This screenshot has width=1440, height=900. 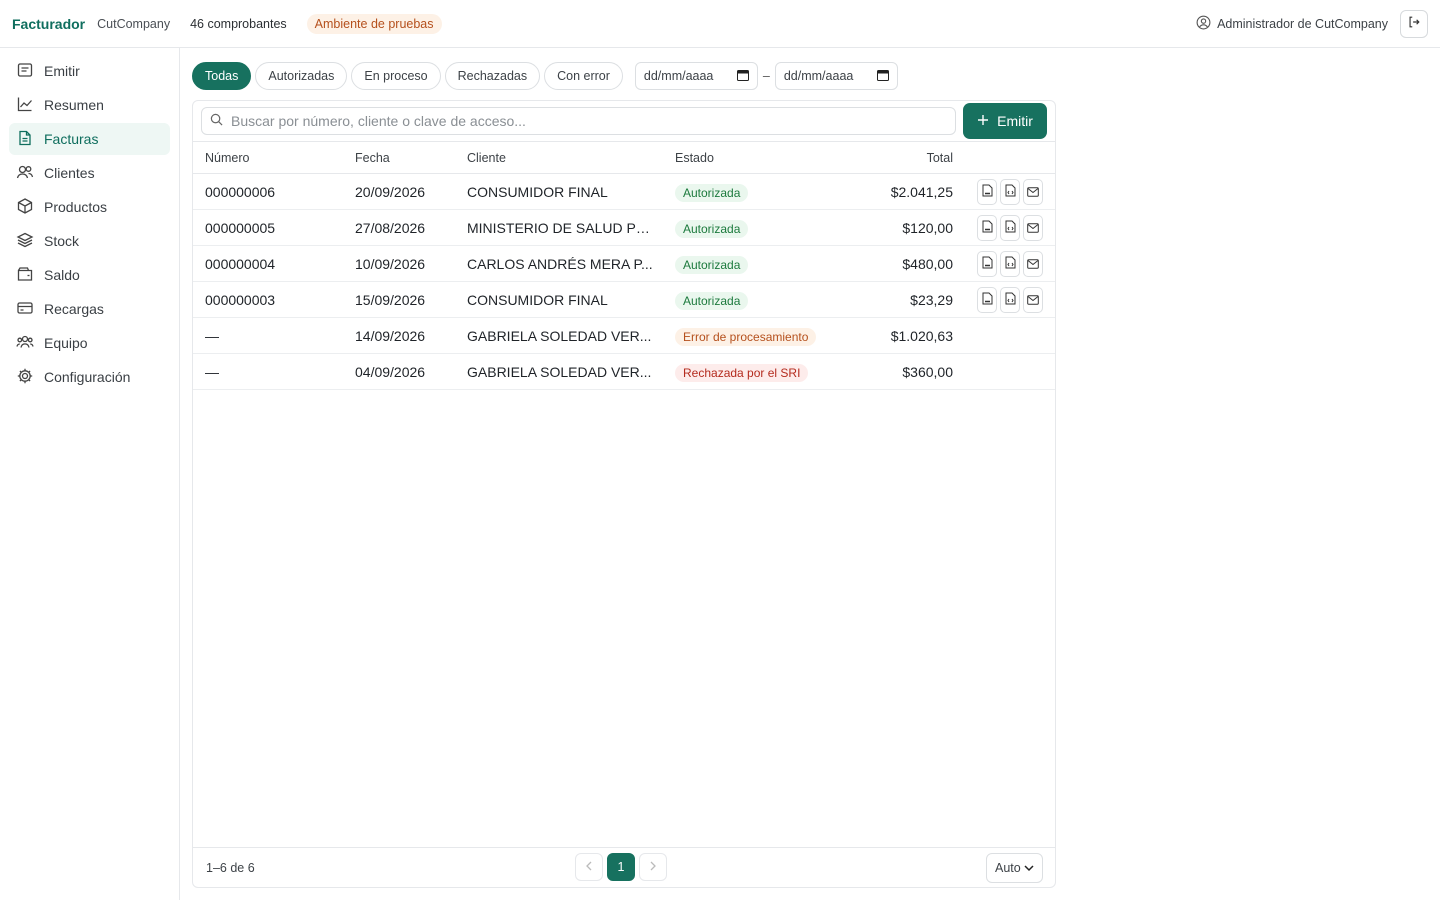 What do you see at coordinates (1414, 23) in the screenshot?
I see `logout-button` at bounding box center [1414, 23].